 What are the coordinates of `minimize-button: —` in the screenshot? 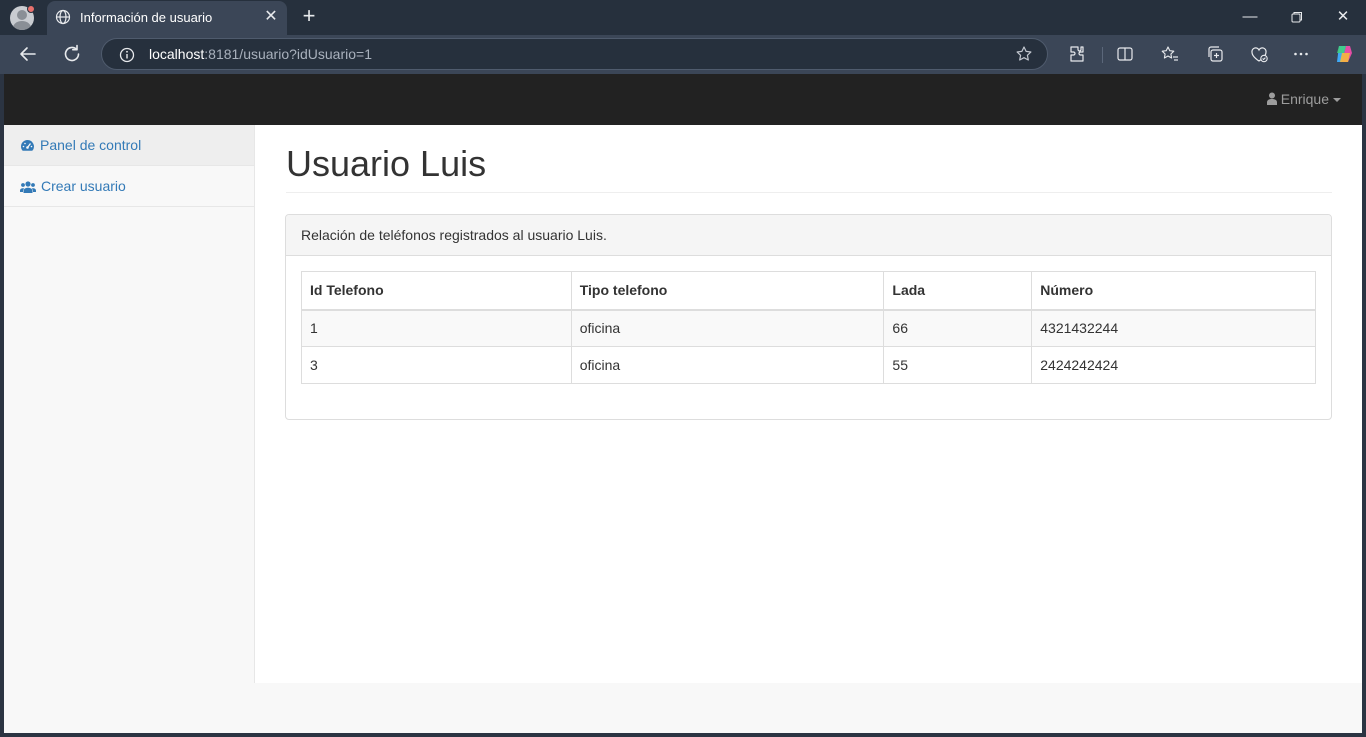 It's located at (1250, 17).